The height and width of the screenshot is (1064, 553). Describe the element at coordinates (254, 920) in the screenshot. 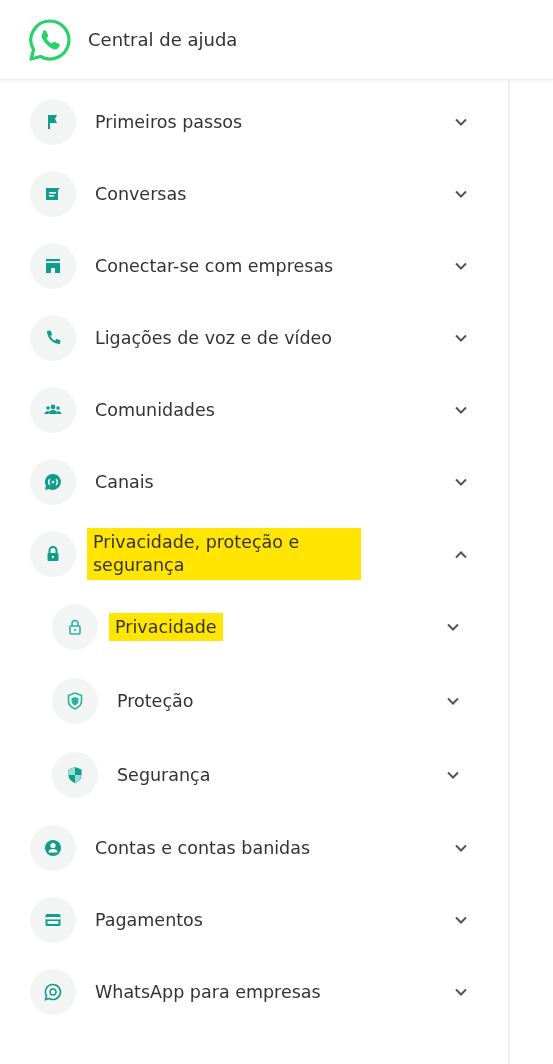

I see `sidebar-item: Pagamentos` at that location.